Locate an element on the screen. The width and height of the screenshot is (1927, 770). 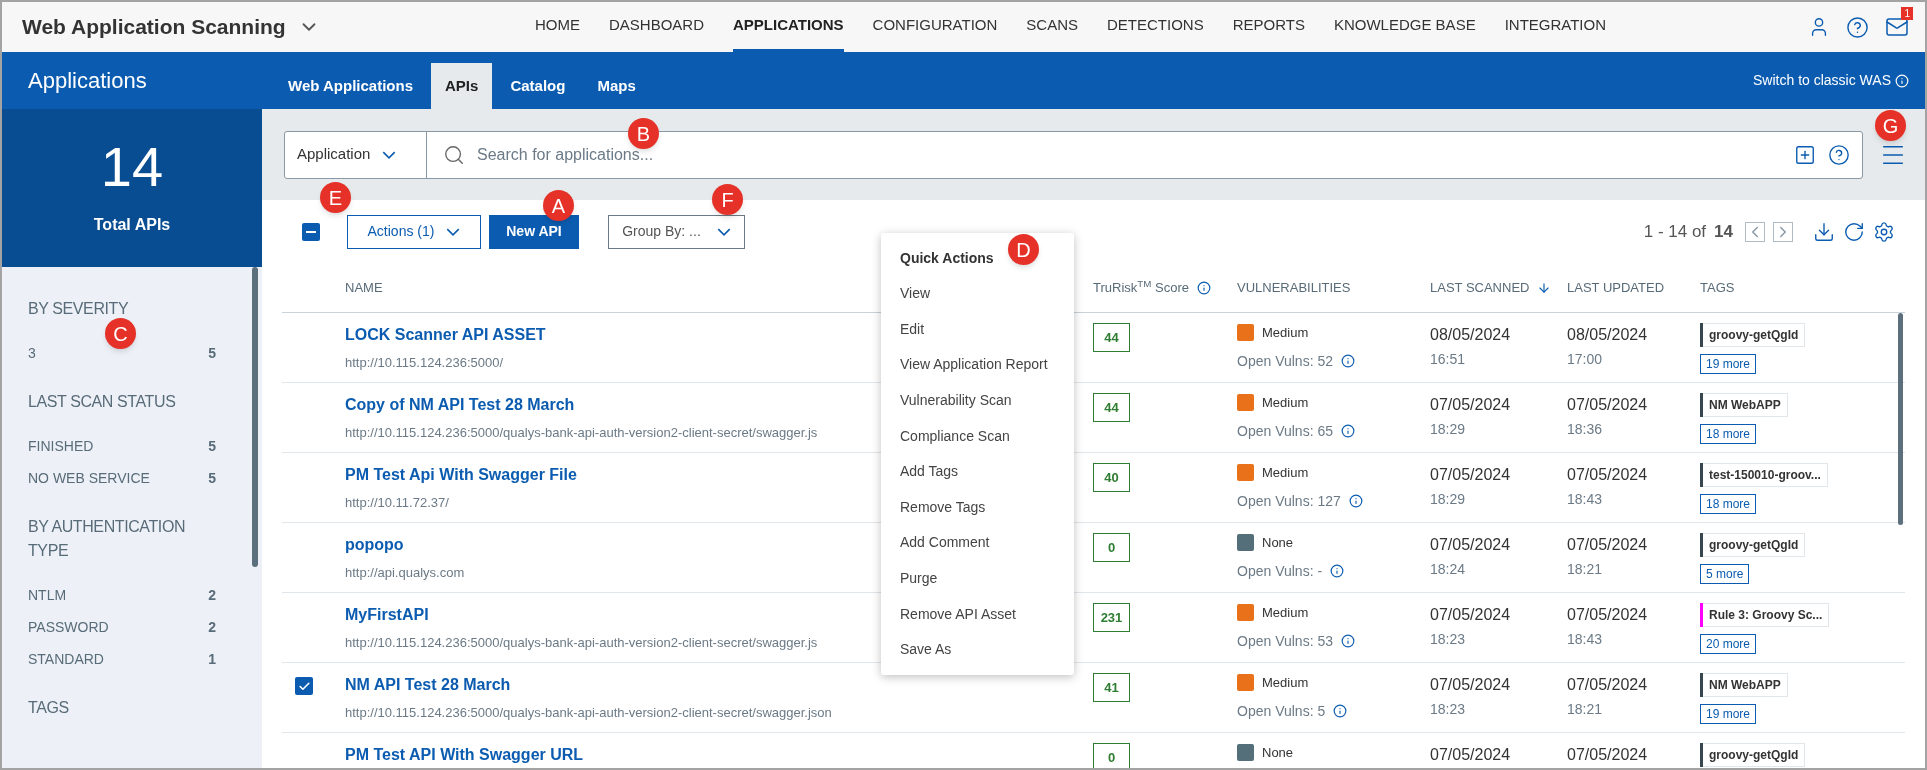
menu-item: Edit is located at coordinates (977, 329).